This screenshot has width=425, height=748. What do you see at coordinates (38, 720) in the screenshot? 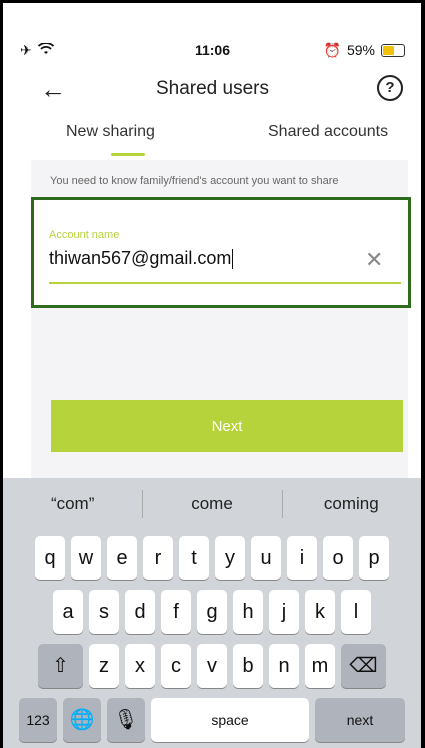
I see `numbers-key: 123` at bounding box center [38, 720].